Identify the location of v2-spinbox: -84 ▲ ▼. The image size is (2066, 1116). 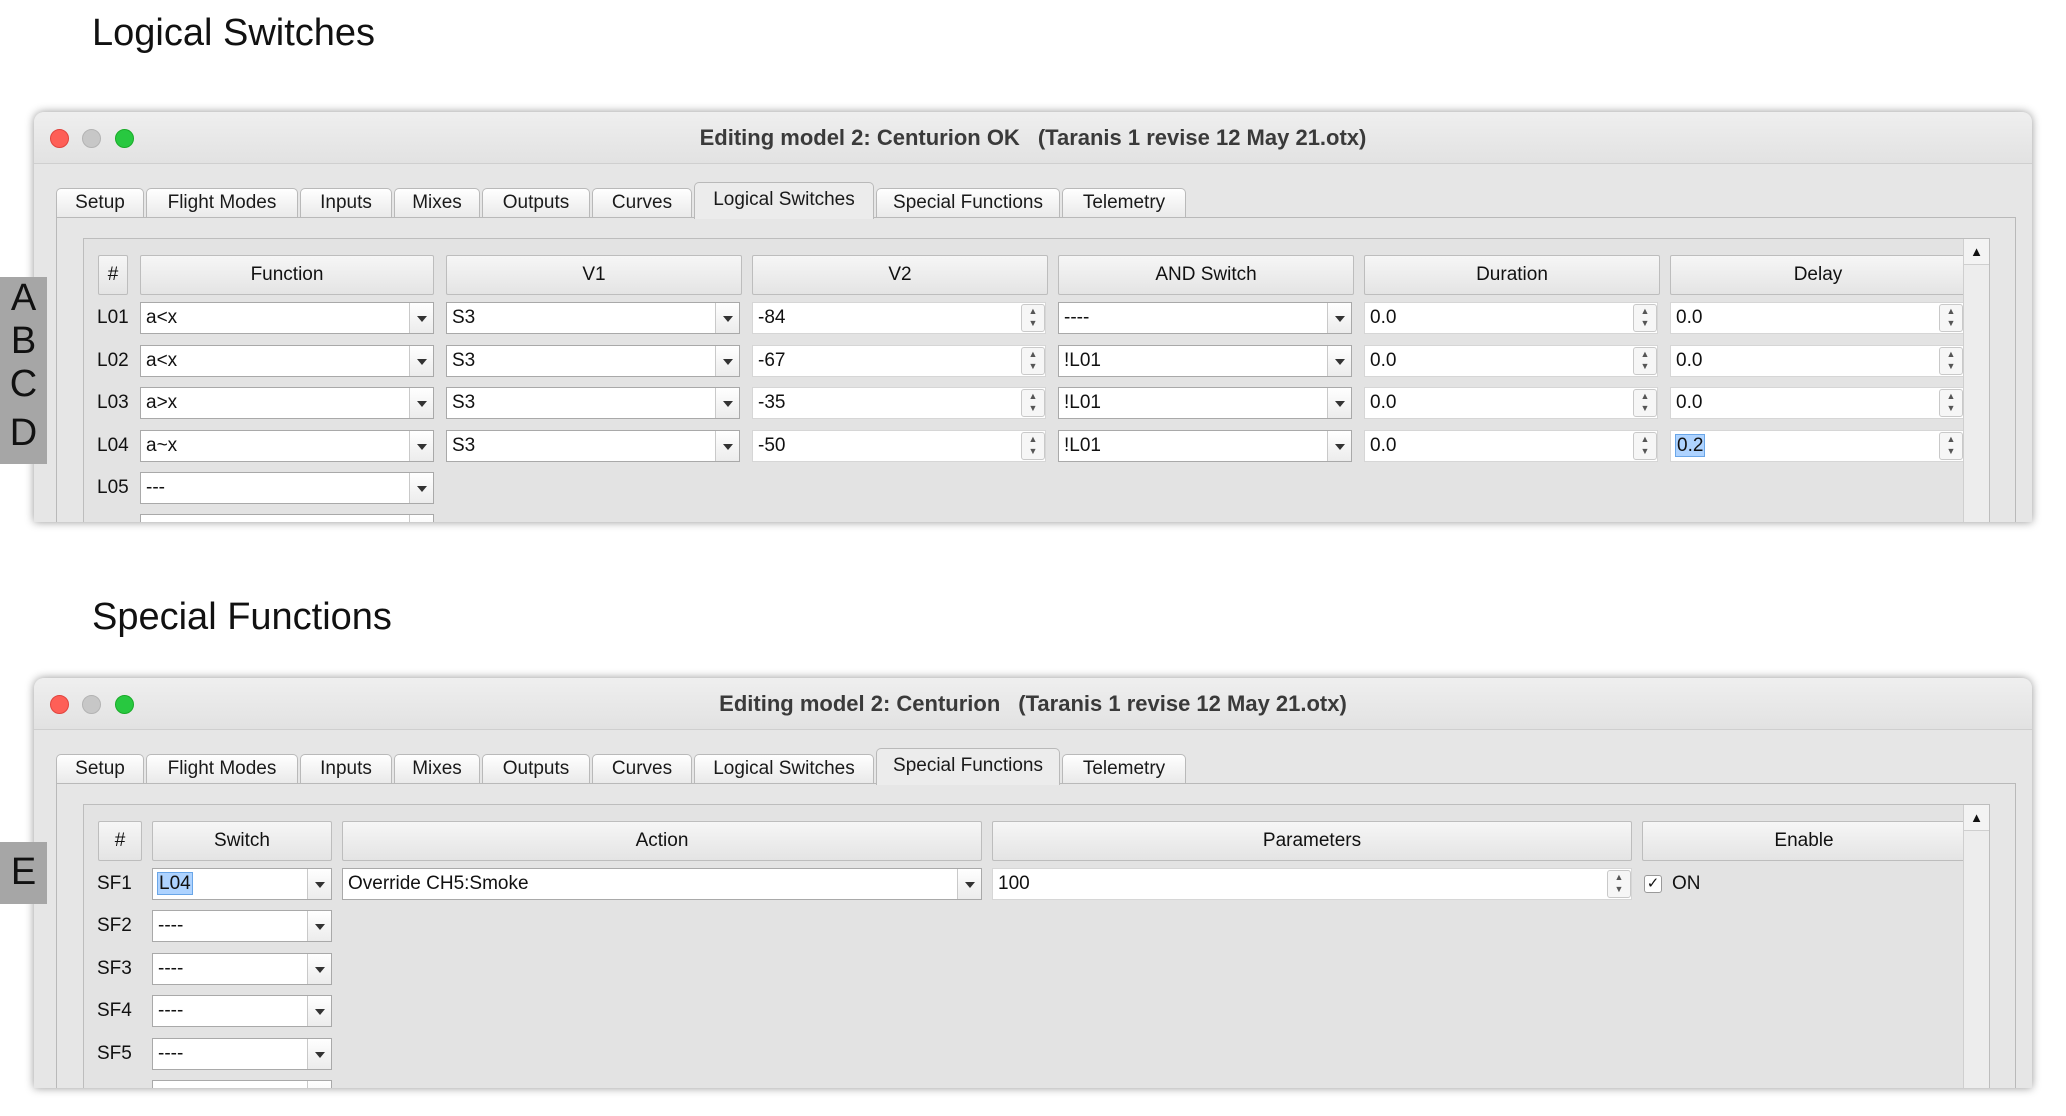
(899, 318).